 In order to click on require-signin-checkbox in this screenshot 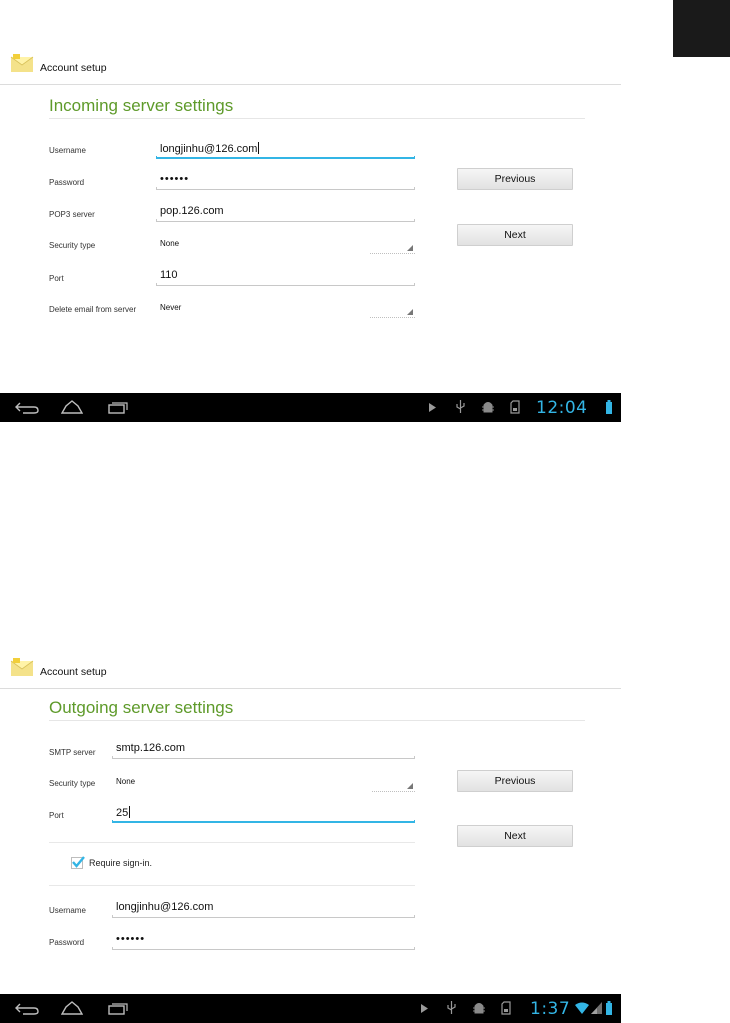, I will do `click(78, 862)`.